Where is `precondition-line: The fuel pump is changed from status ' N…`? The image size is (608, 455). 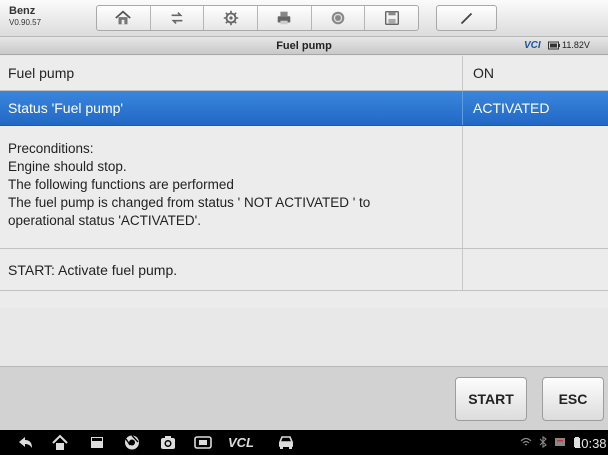
precondition-line: The fuel pump is changed from status ' N… is located at coordinates (189, 202).